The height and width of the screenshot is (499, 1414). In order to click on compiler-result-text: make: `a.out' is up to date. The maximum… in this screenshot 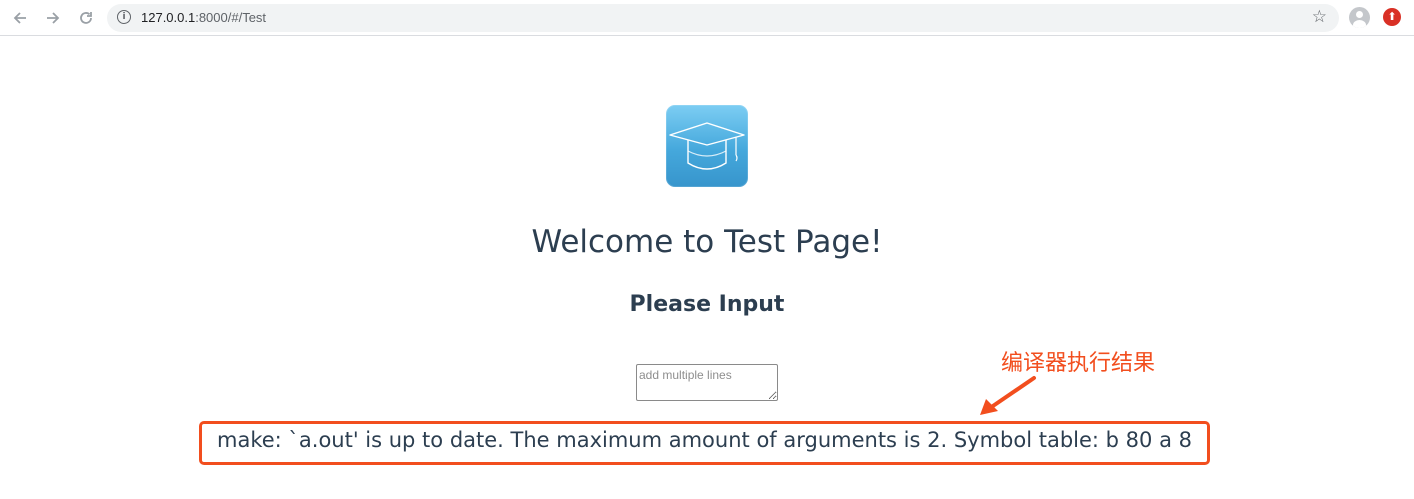, I will do `click(704, 440)`.